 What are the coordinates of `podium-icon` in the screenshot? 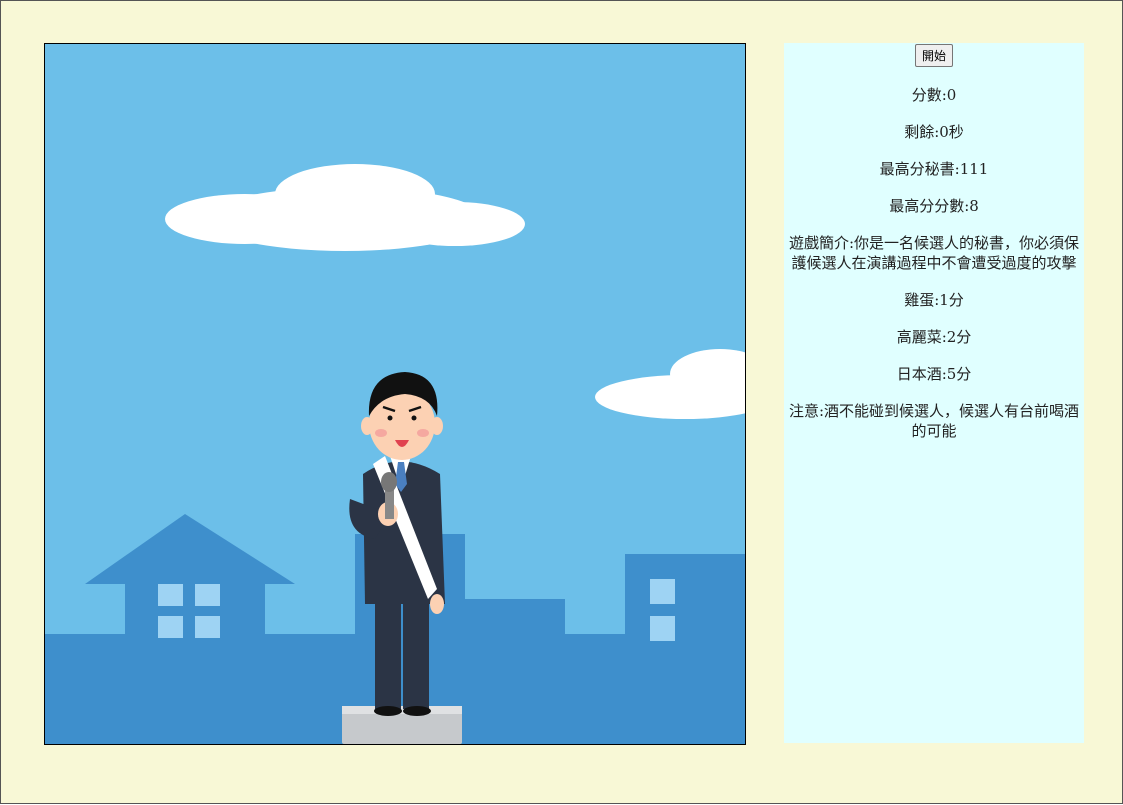 It's located at (402, 725).